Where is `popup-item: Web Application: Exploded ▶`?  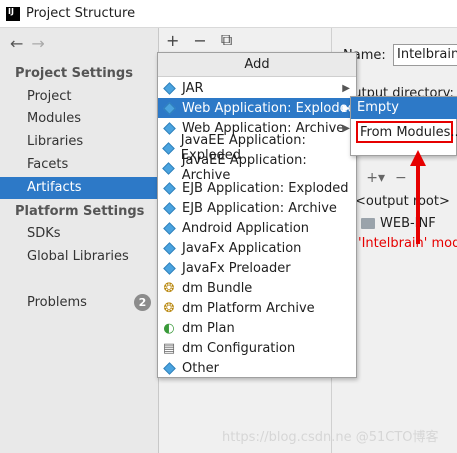
popup-item: Web Application: Exploded ▶ is located at coordinates (257, 108).